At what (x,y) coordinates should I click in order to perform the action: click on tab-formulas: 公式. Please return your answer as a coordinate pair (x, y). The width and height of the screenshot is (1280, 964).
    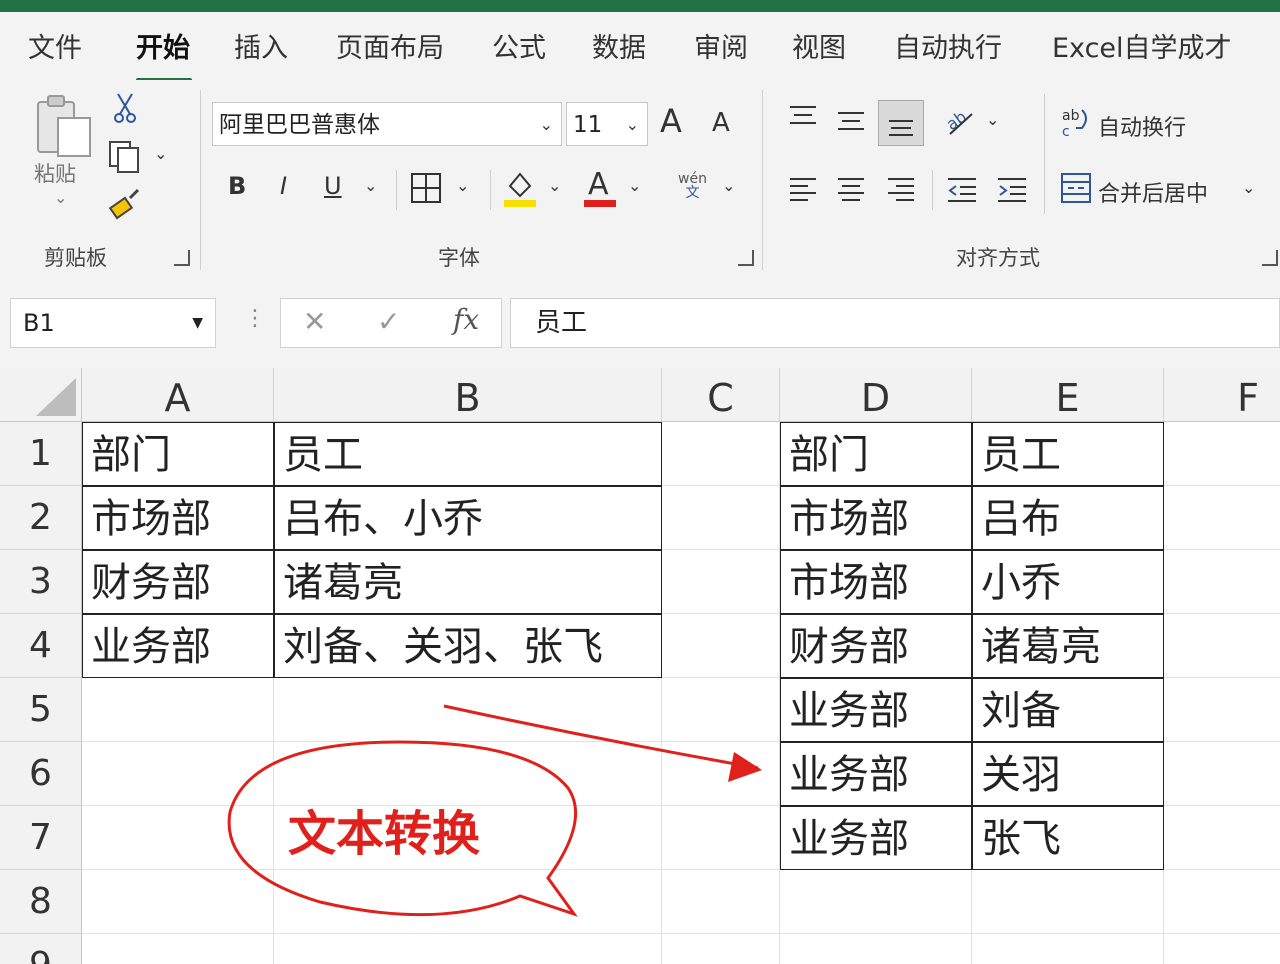
    Looking at the image, I should click on (519, 45).